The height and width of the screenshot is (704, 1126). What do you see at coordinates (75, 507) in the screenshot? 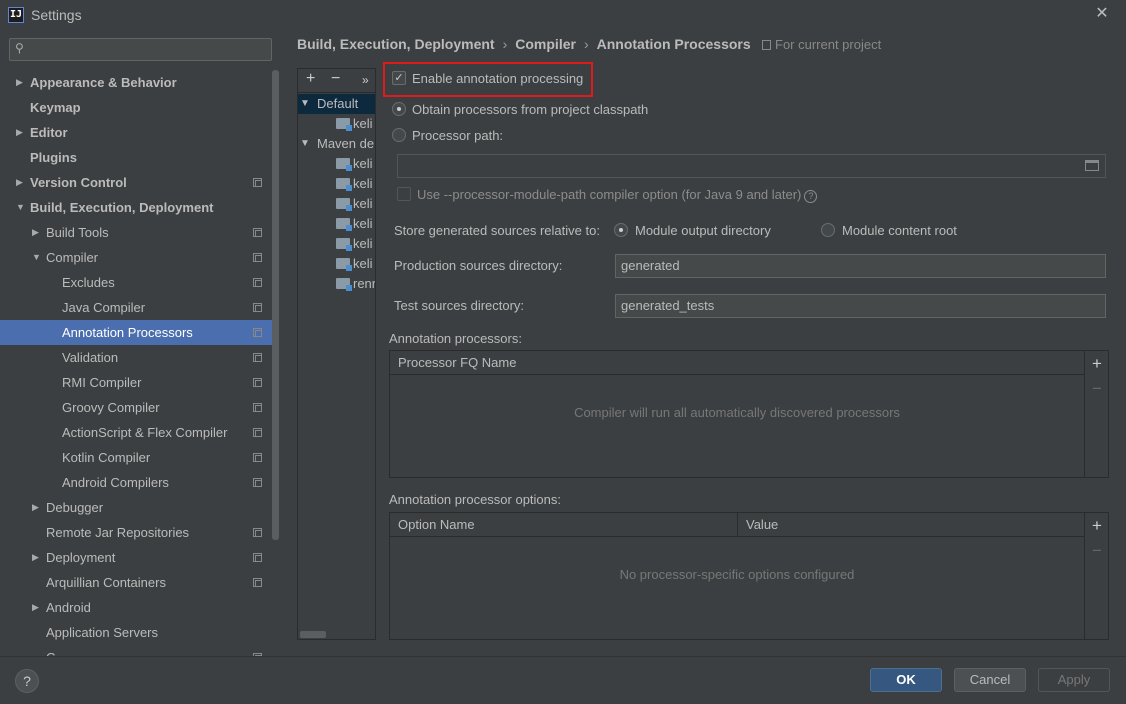
I see `sidebar-item-label: Debugger` at bounding box center [75, 507].